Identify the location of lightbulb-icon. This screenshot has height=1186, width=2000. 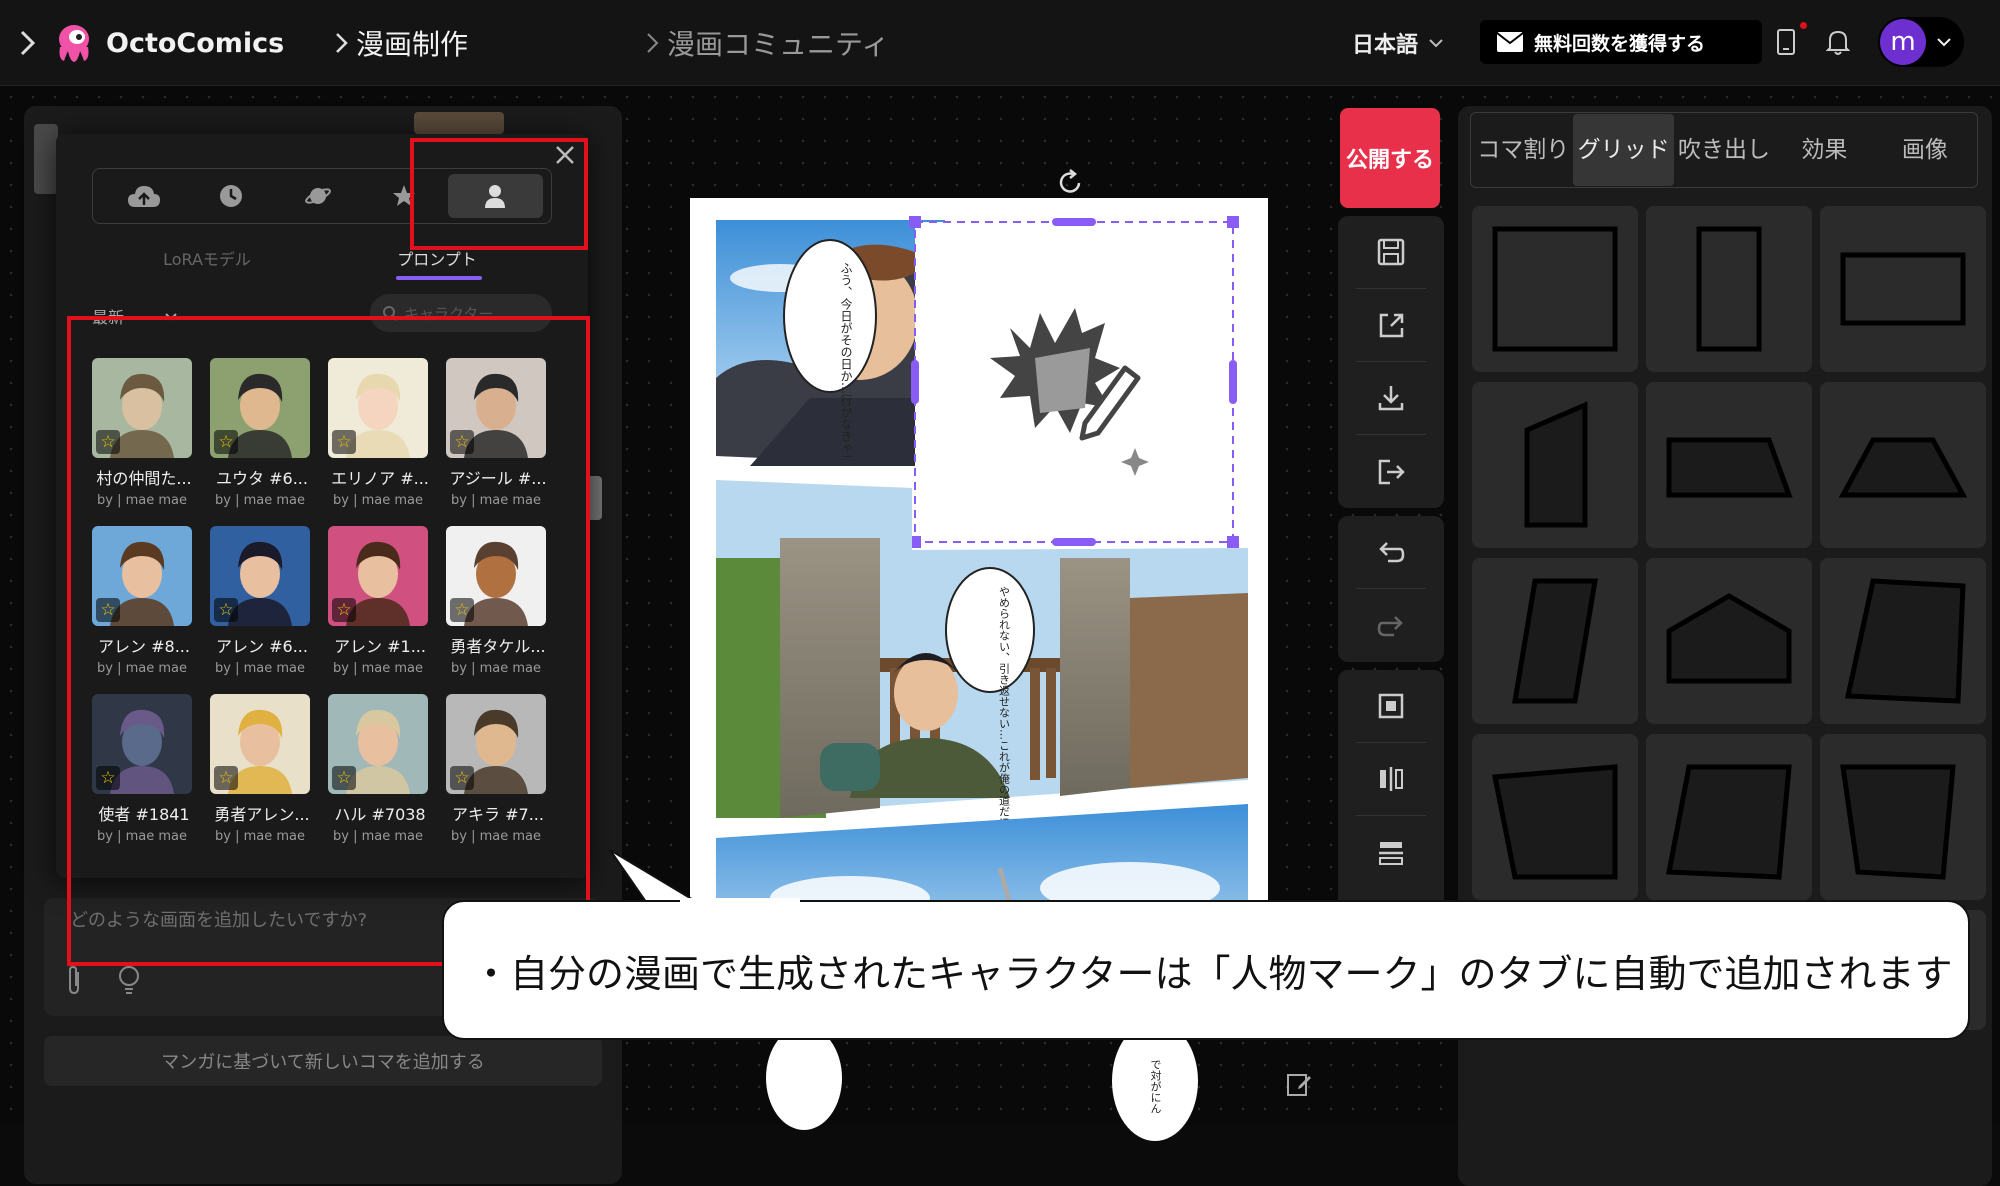
(129, 980).